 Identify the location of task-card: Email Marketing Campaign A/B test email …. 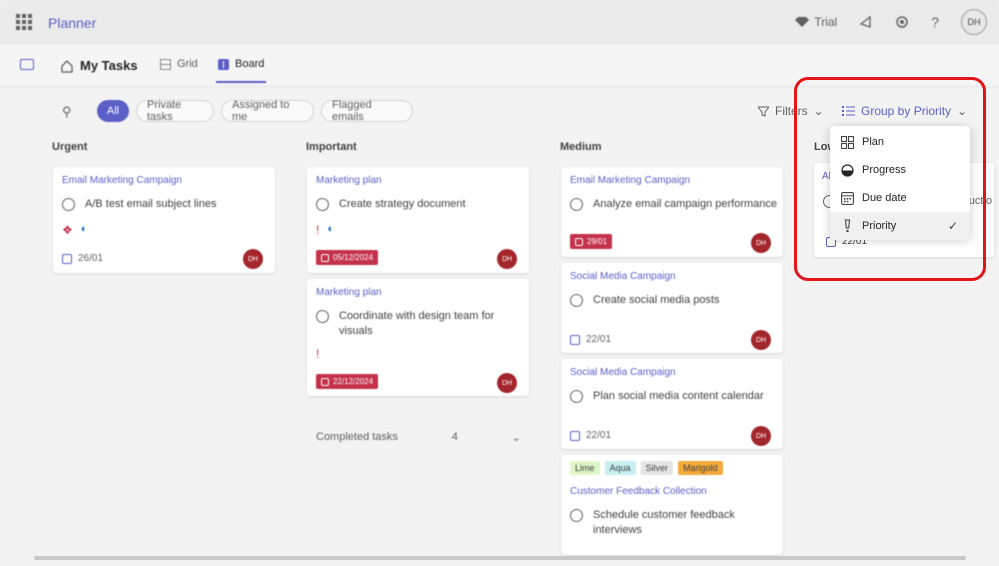
(164, 220).